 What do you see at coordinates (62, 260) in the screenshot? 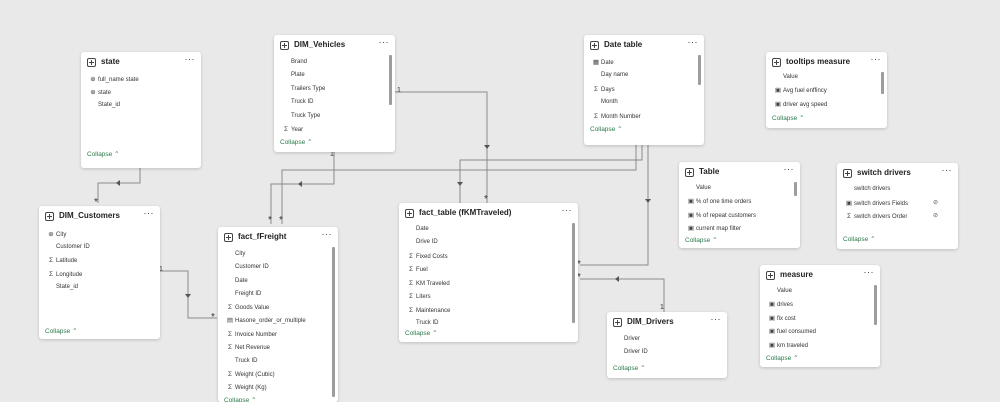
I see `field-row: Σ Latitude` at bounding box center [62, 260].